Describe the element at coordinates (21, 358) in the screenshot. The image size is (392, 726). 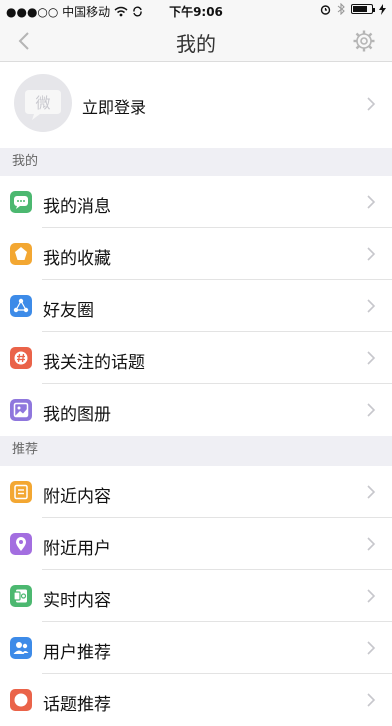
I see `hashtag-icon` at that location.